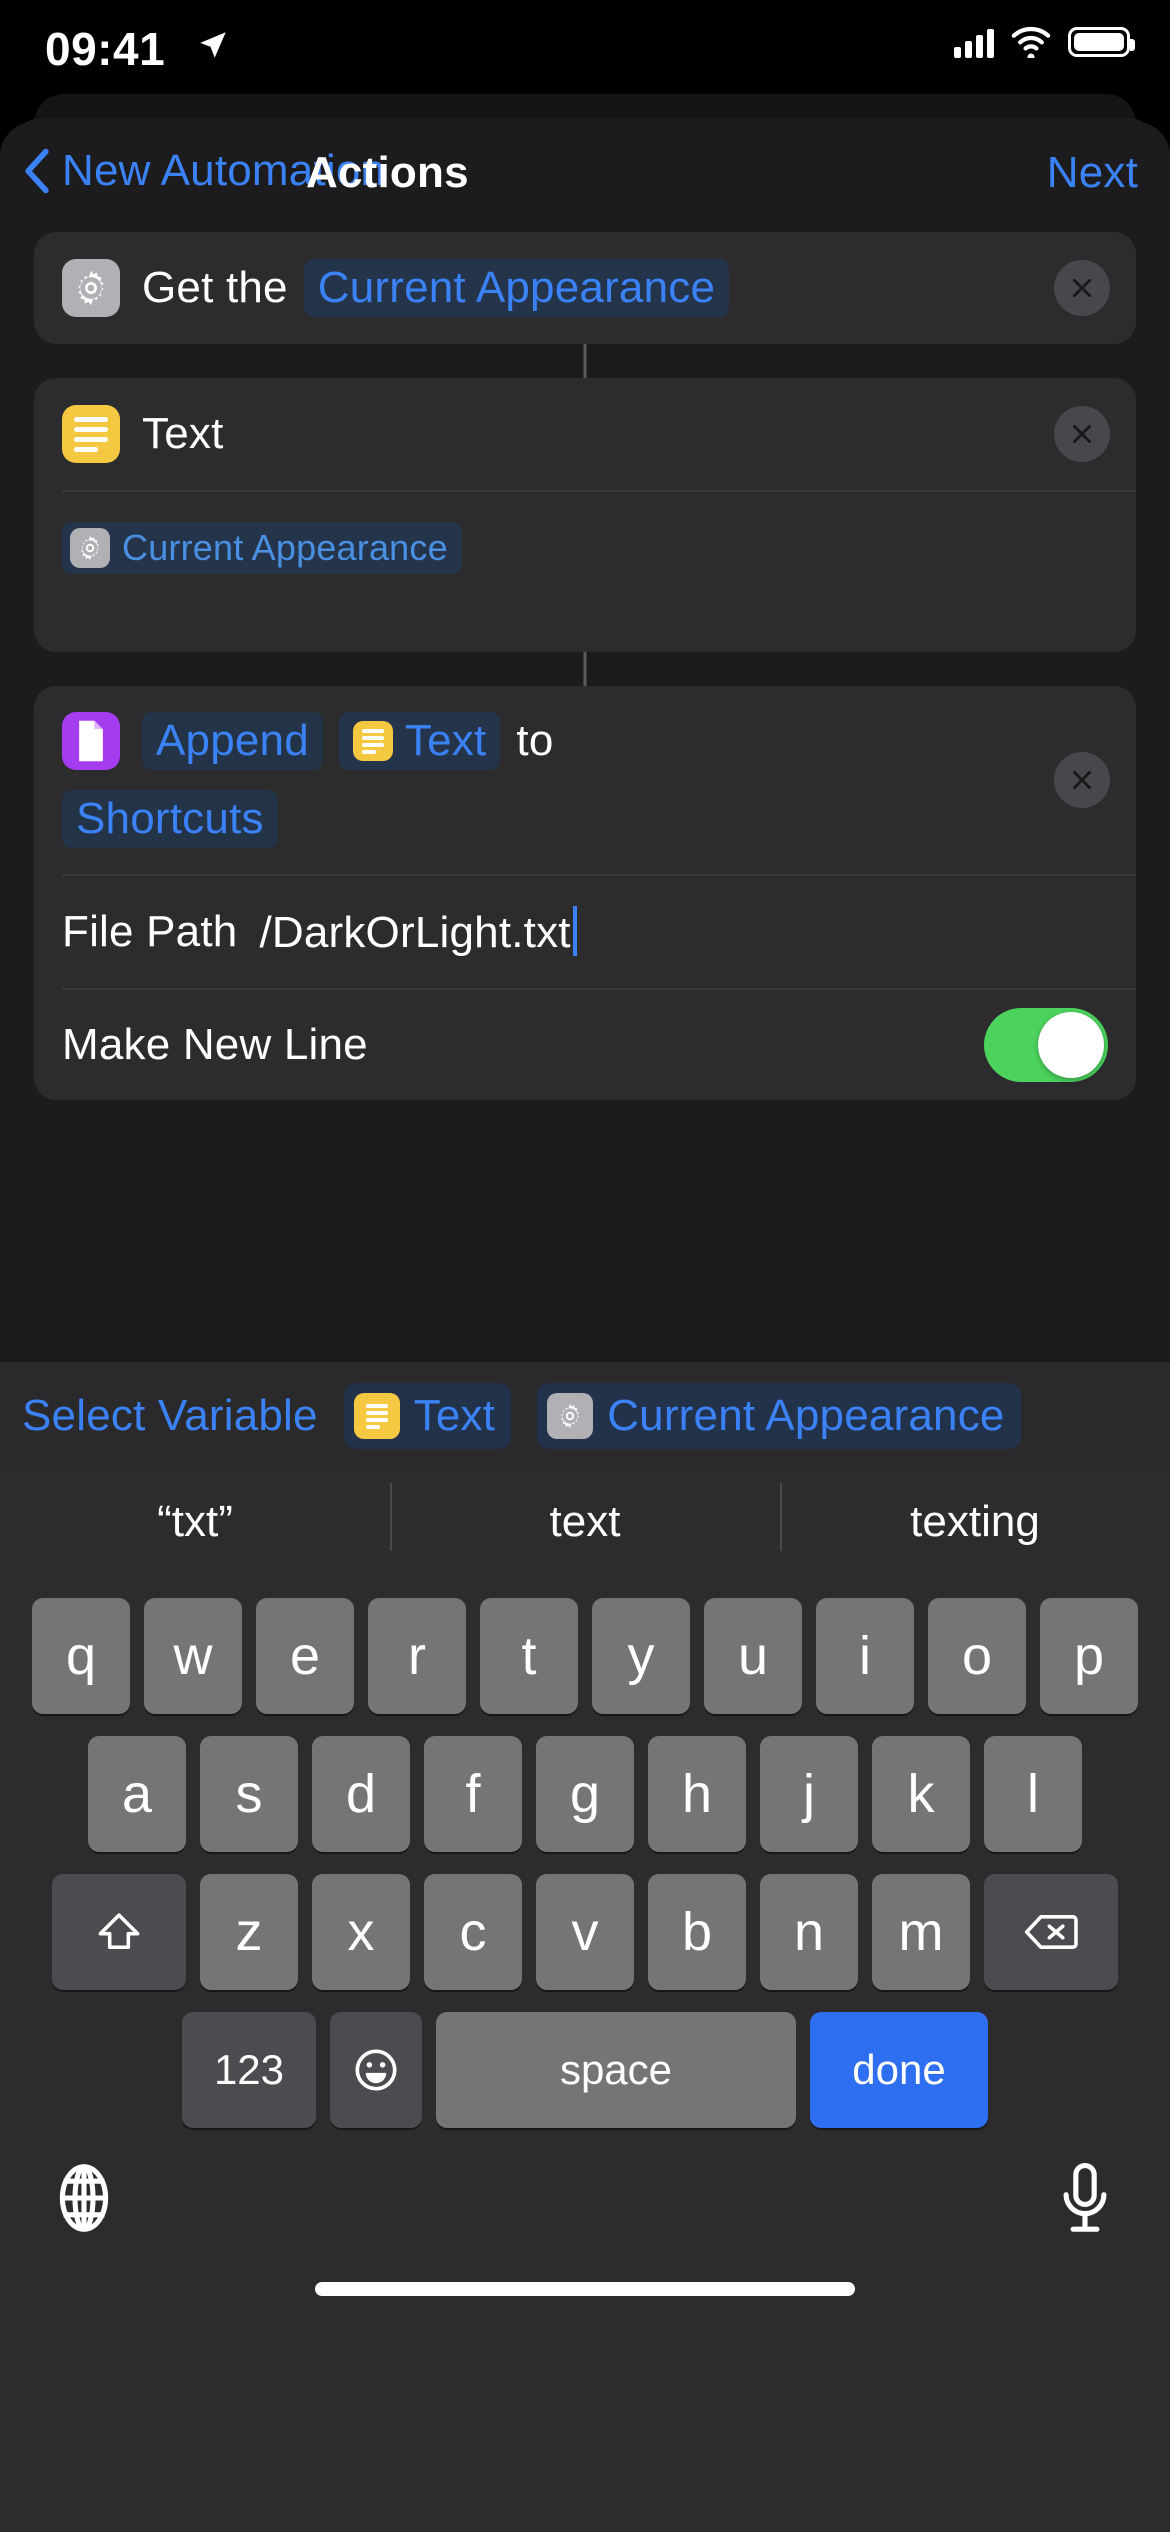 The height and width of the screenshot is (2532, 1170). I want to click on next-button: Next, so click(1092, 173).